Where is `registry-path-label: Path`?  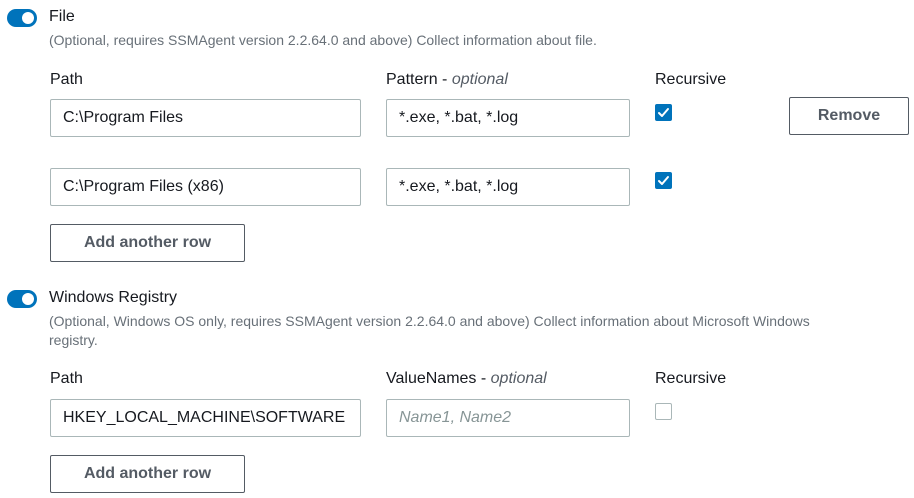 registry-path-label: Path is located at coordinates (66, 378).